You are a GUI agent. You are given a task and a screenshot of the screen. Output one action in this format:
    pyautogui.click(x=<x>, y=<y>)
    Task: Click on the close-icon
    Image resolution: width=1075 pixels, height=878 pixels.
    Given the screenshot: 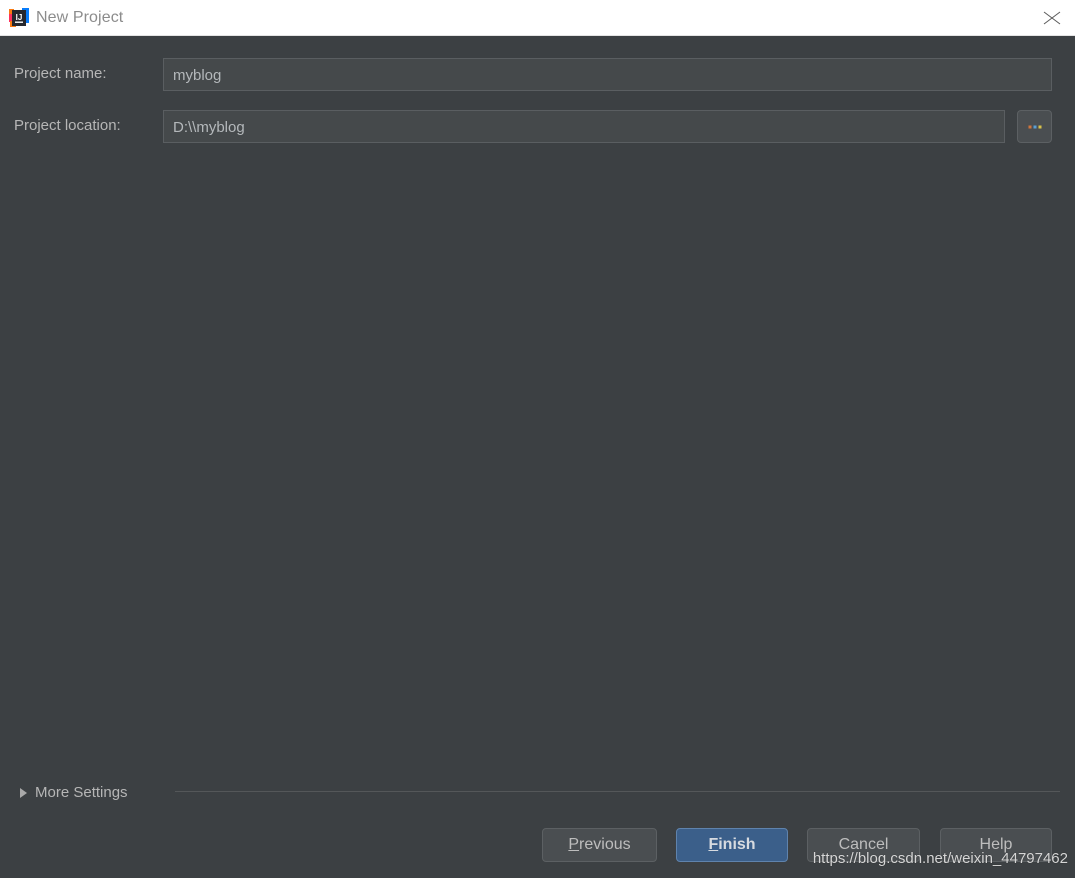 What is the action you would take?
    pyautogui.click(x=1052, y=17)
    